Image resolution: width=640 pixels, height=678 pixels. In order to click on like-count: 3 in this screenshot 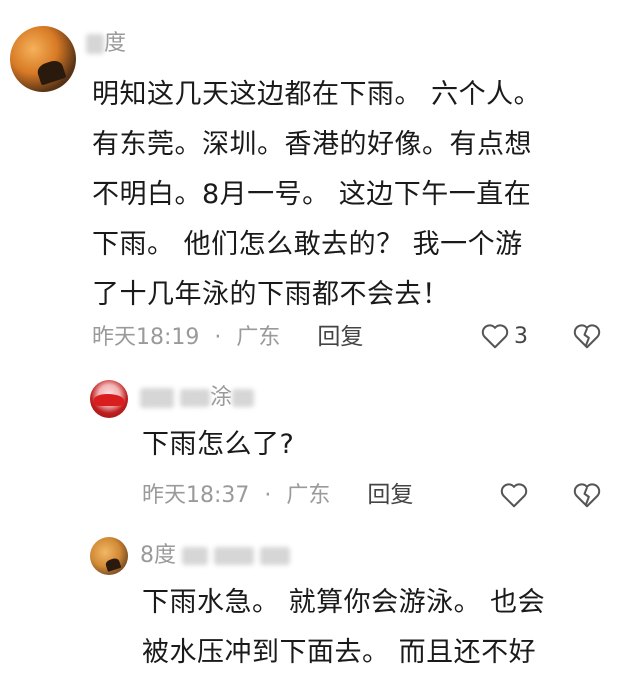, I will do `click(521, 336)`.